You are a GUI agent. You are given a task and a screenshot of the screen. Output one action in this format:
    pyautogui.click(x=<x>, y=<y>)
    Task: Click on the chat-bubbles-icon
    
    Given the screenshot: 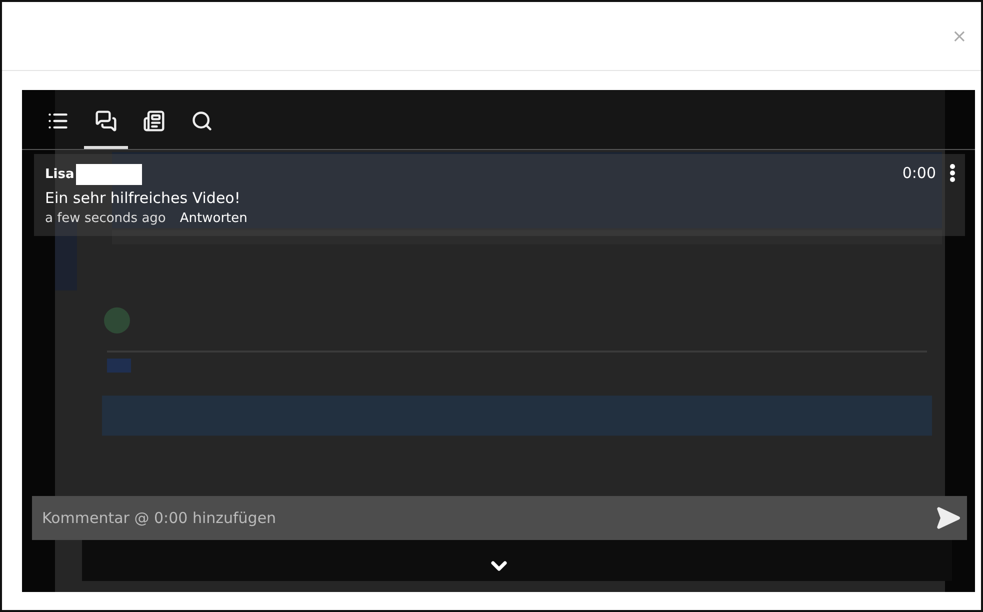 What is the action you would take?
    pyautogui.click(x=106, y=121)
    